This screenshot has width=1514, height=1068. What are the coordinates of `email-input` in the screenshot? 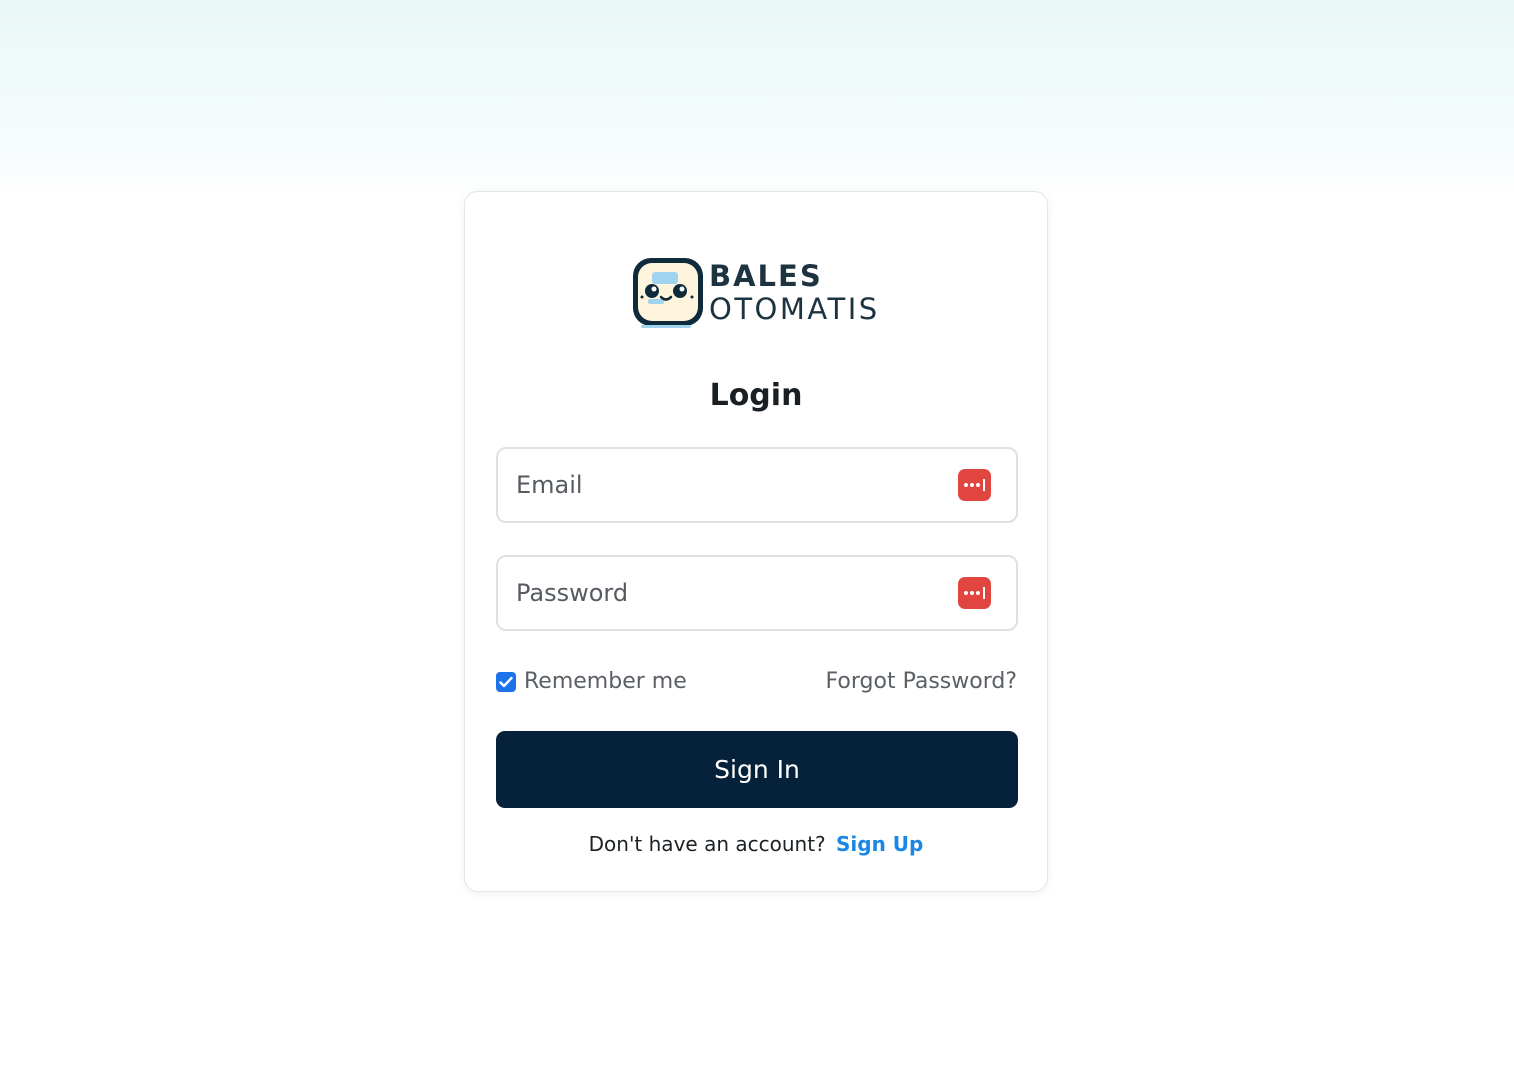 It's located at (727, 485).